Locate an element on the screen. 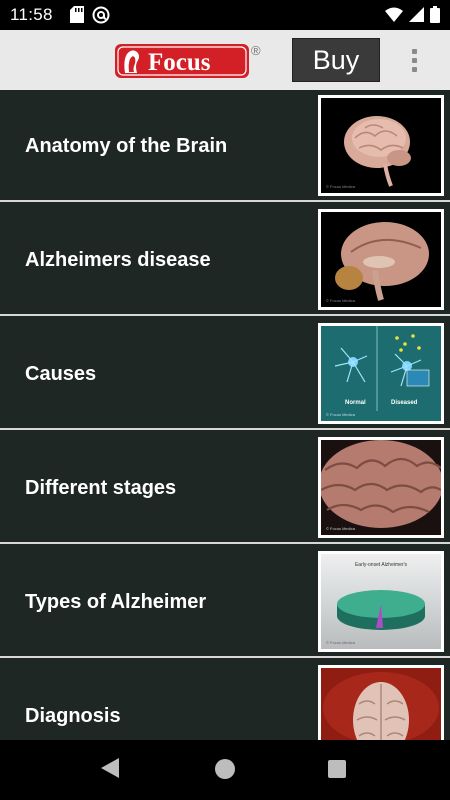  system-navigation-bar is located at coordinates (225, 770).